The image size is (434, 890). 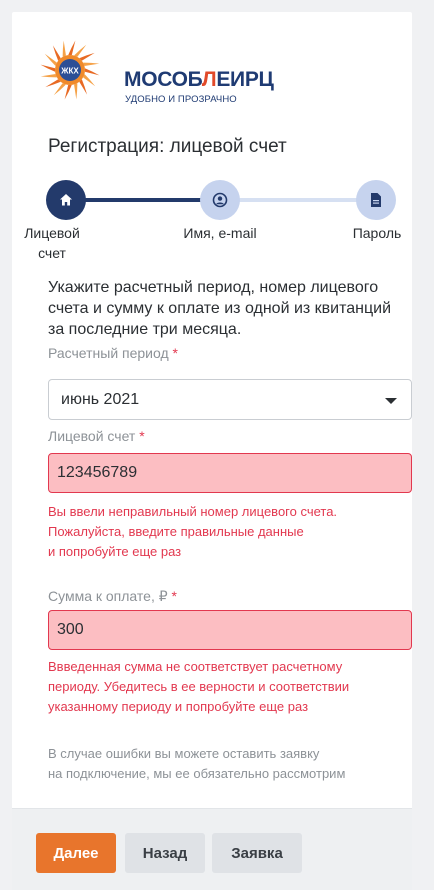 What do you see at coordinates (220, 233) in the screenshot?
I see `step-2-label: Имя, e-mail` at bounding box center [220, 233].